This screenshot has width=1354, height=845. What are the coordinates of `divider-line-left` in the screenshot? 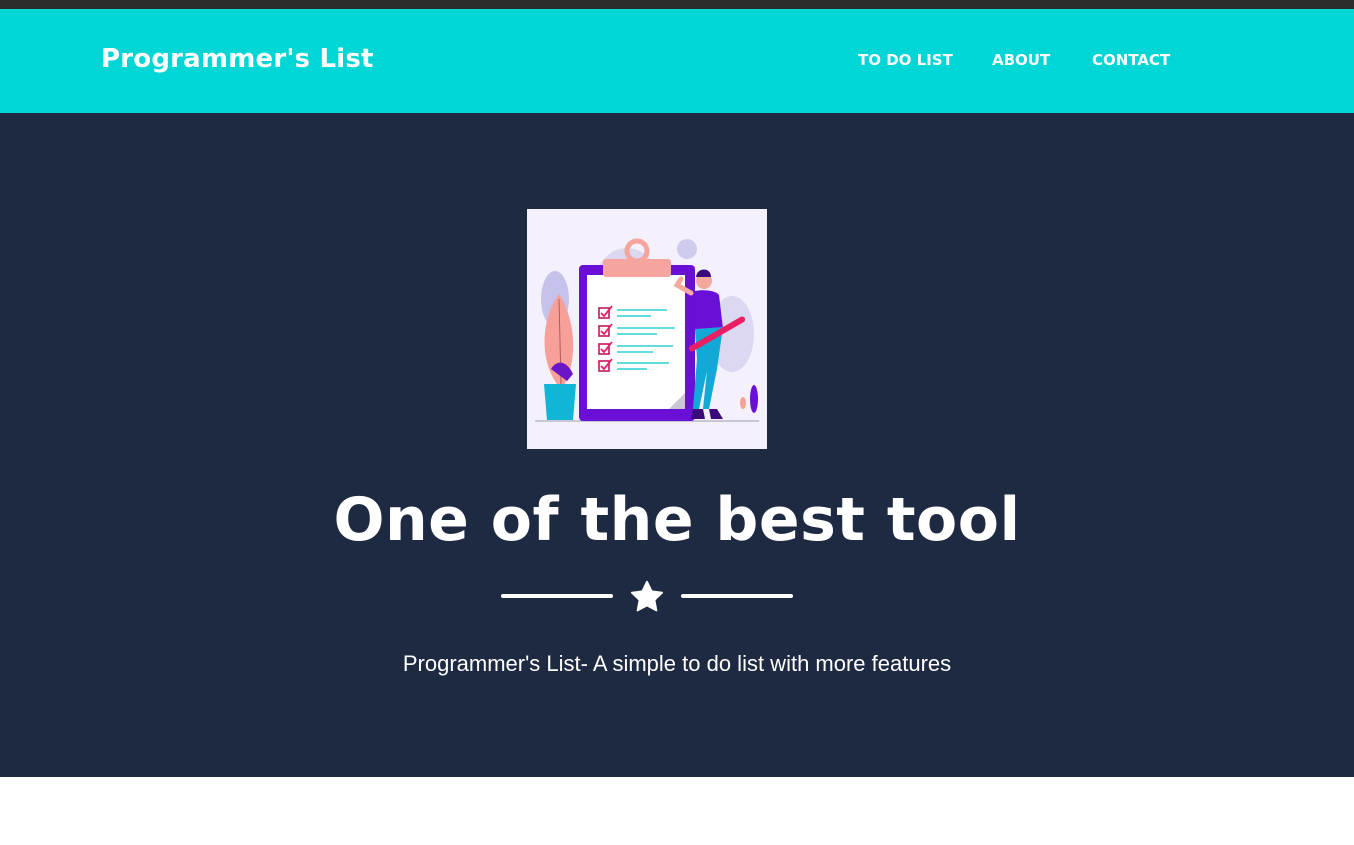 It's located at (557, 596).